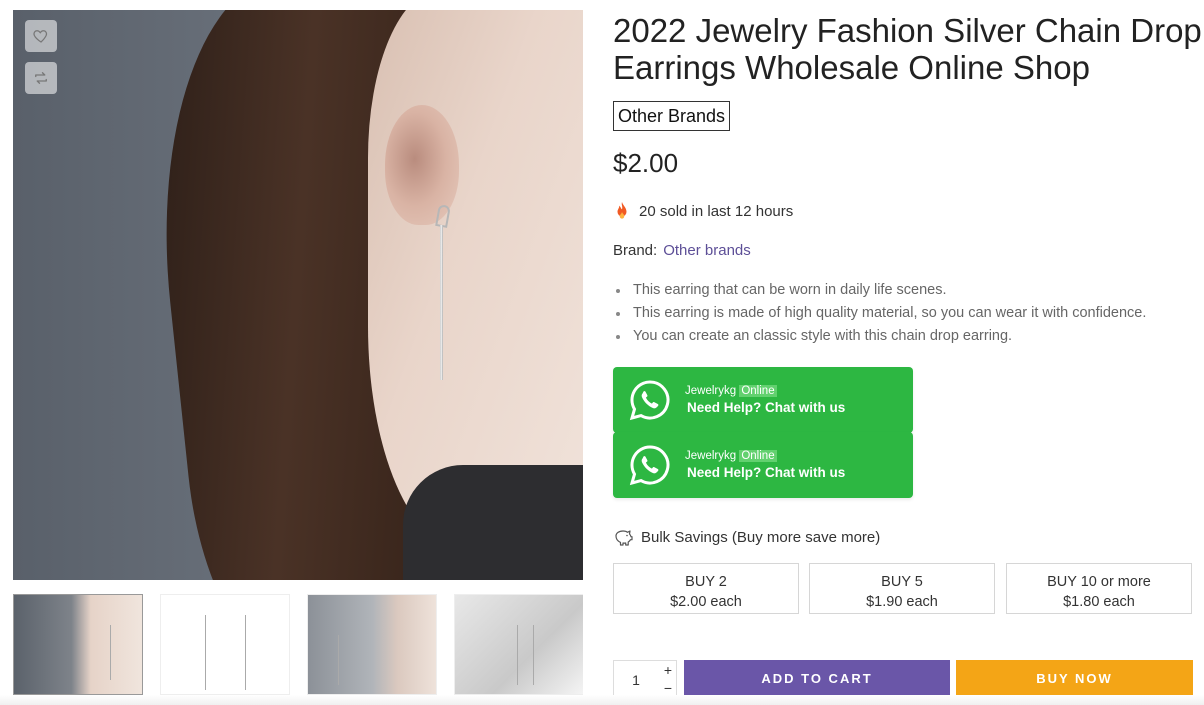  I want to click on bulk-tier-option: BUY 5 $1.90 each, so click(902, 588).